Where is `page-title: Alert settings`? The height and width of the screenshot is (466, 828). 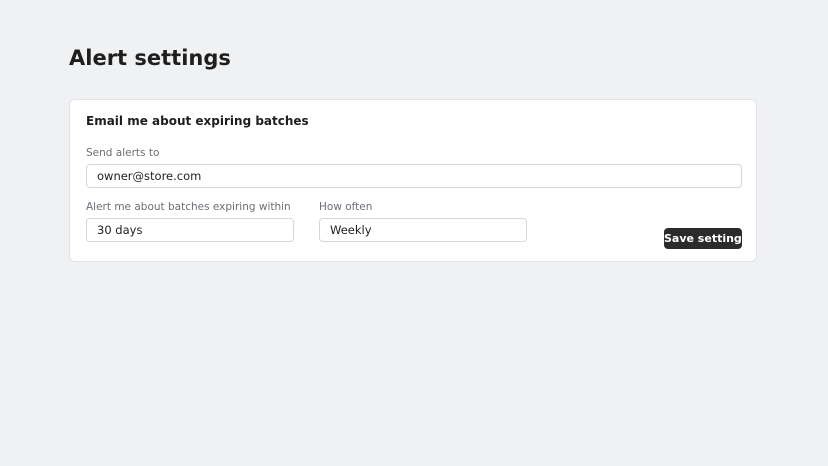
page-title: Alert settings is located at coordinates (150, 58).